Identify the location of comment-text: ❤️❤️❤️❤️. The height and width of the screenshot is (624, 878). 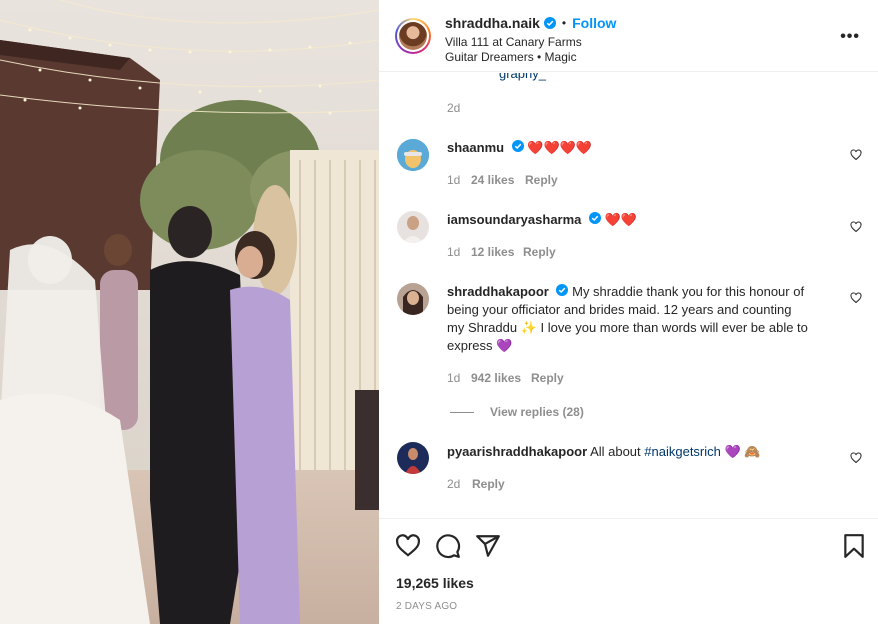
(560, 147).